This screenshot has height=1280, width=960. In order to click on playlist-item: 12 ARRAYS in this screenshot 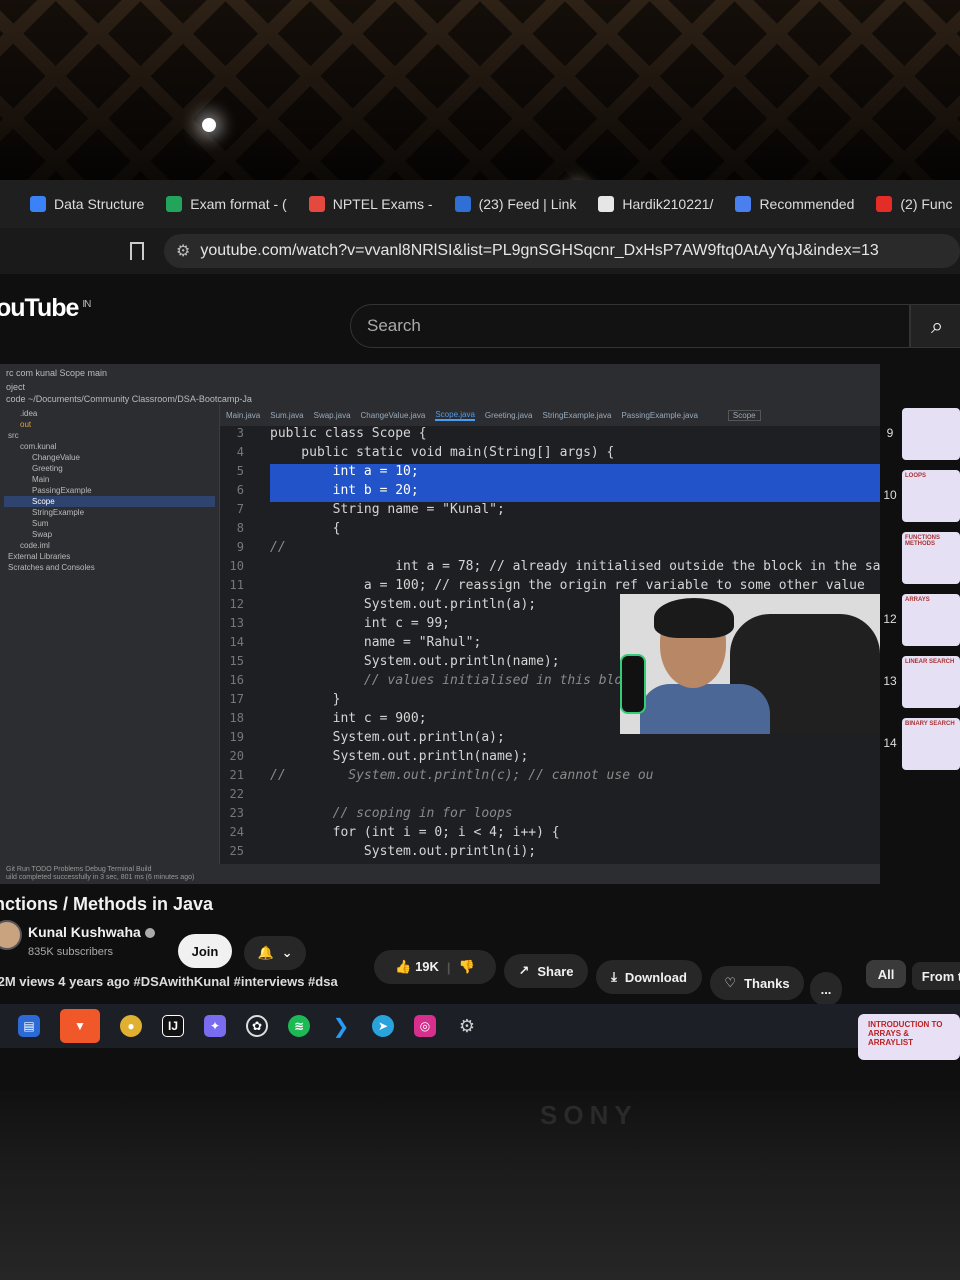, I will do `click(920, 620)`.